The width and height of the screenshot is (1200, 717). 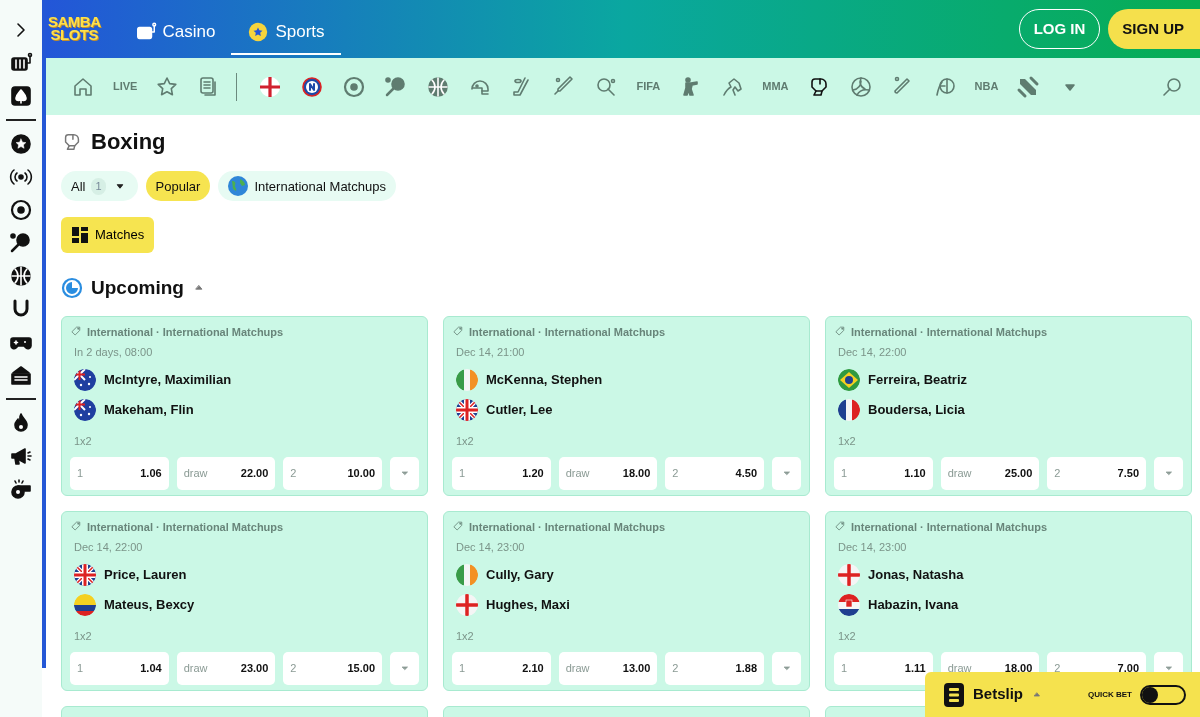 What do you see at coordinates (307, 186) in the screenshot?
I see `filter-chip: International Matchups` at bounding box center [307, 186].